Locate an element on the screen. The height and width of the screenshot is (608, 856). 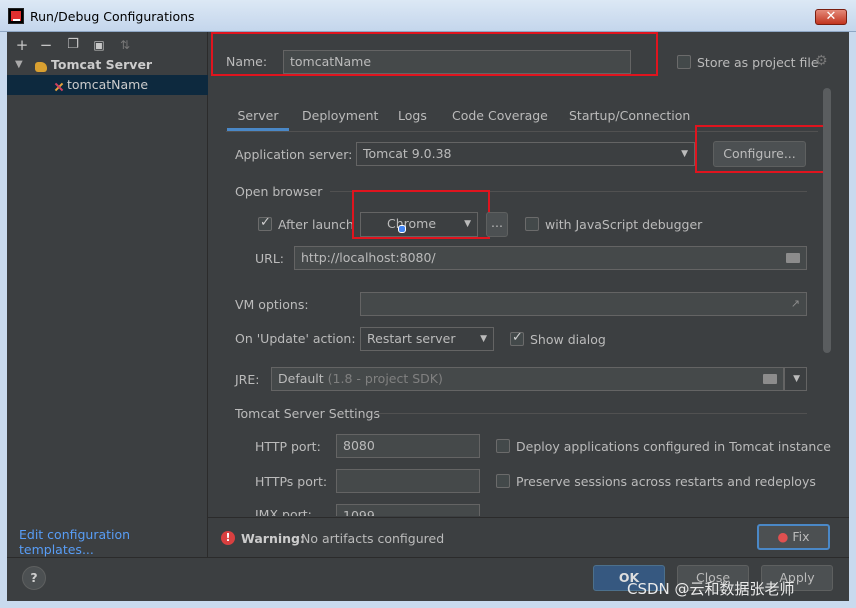
tomcat-settings-label: Tomcat Server Settings is located at coordinates (307, 413).